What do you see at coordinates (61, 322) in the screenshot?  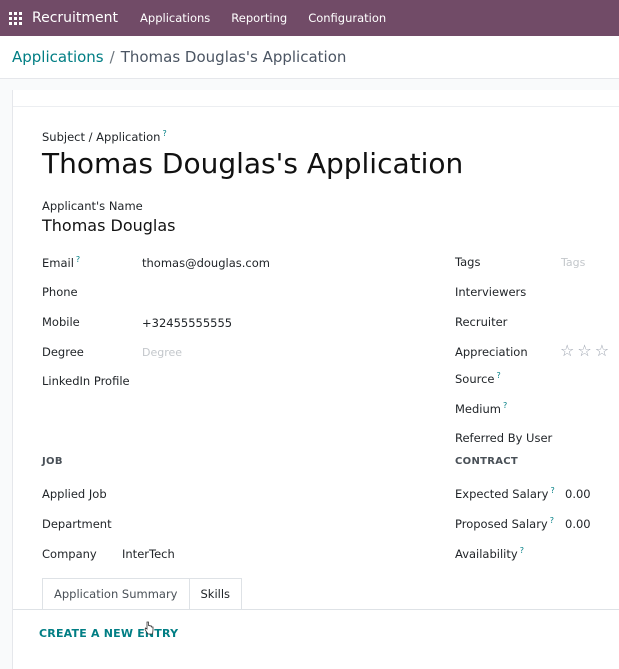 I see `mobile-label: Mobile` at bounding box center [61, 322].